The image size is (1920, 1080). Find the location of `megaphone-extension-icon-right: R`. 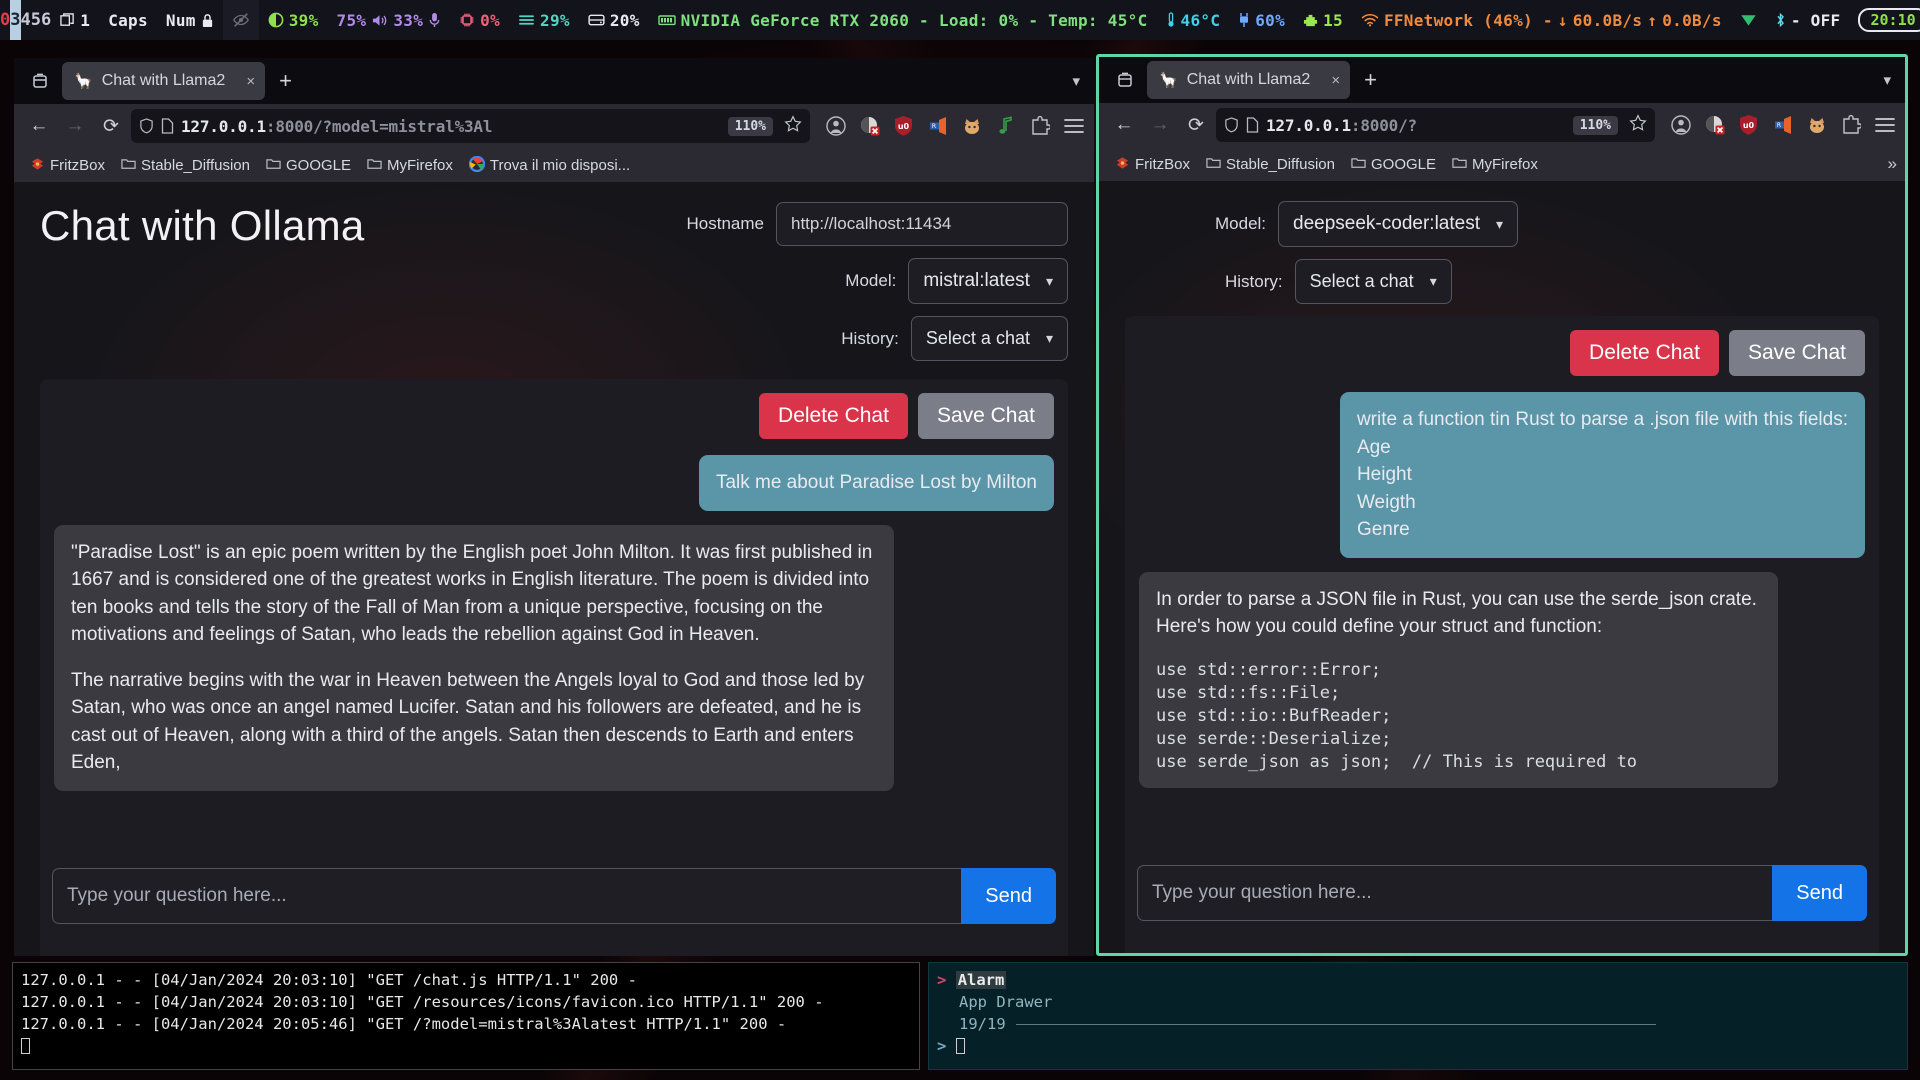

megaphone-extension-icon-right: R is located at coordinates (1782, 125).